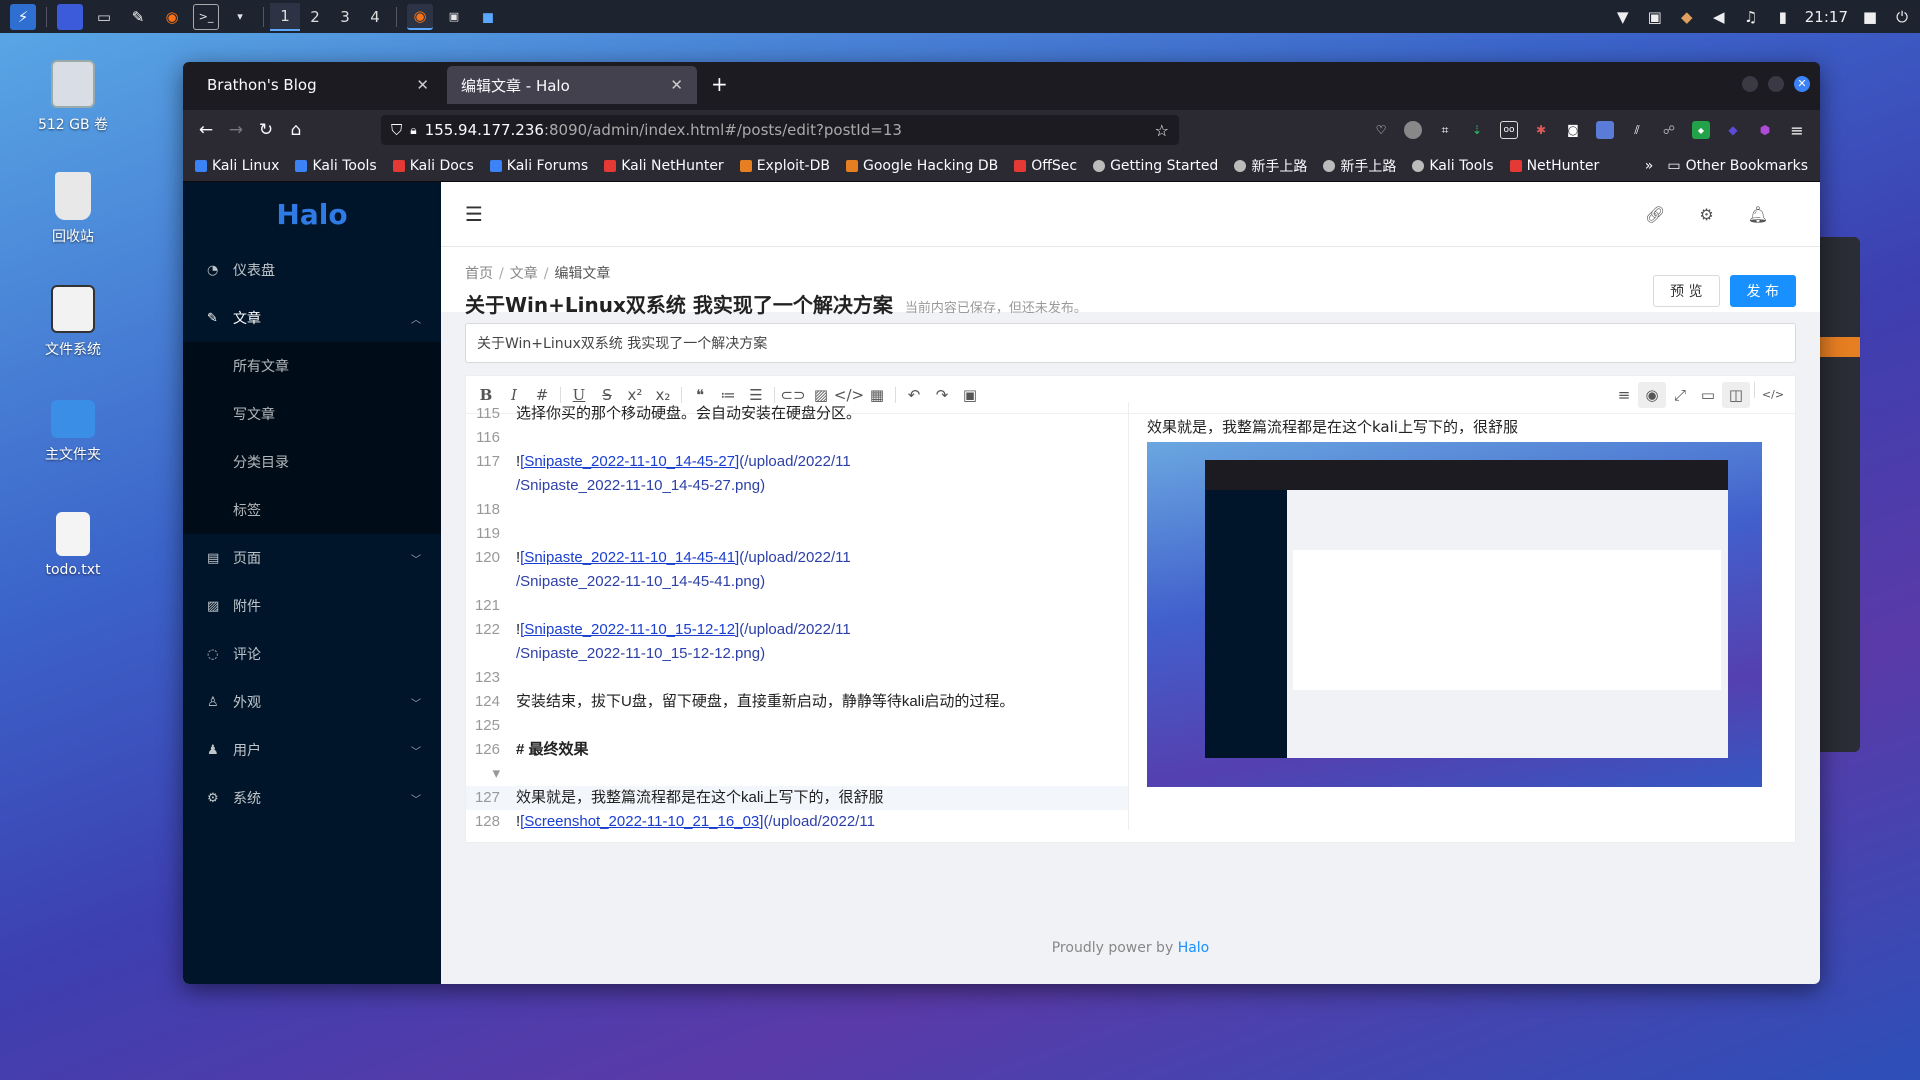  I want to click on editor-line: 119, so click(797, 534).